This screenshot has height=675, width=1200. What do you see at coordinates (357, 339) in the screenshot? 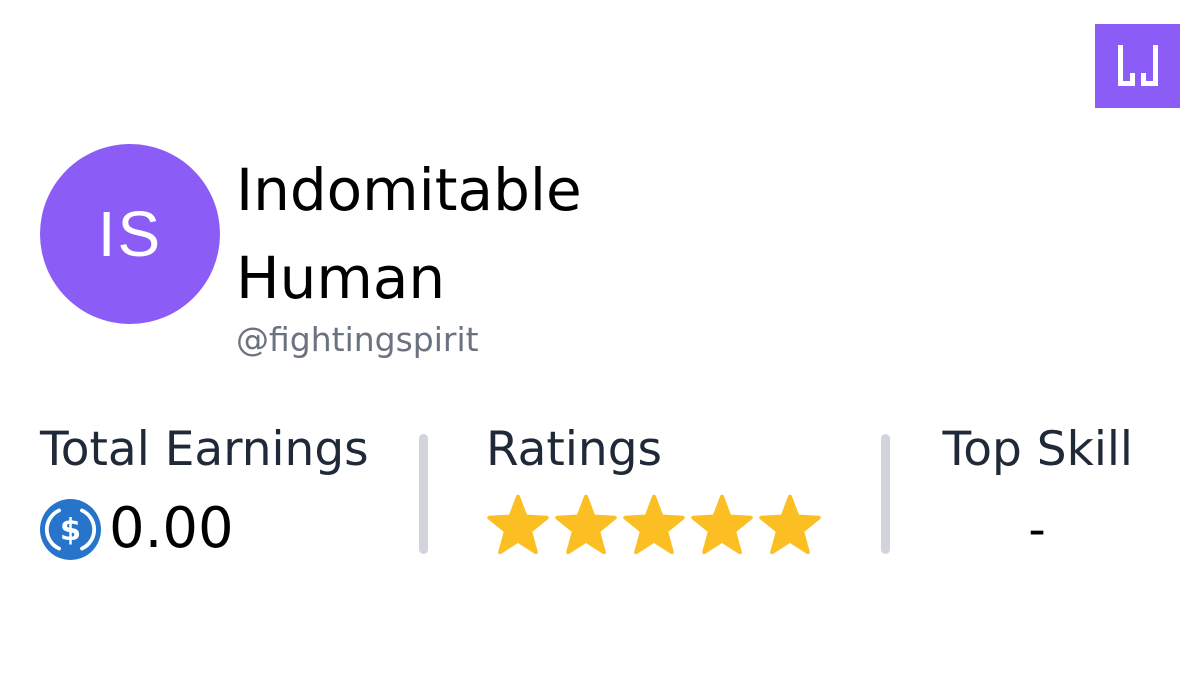
I see `profile-handle: @fightingspirit` at bounding box center [357, 339].